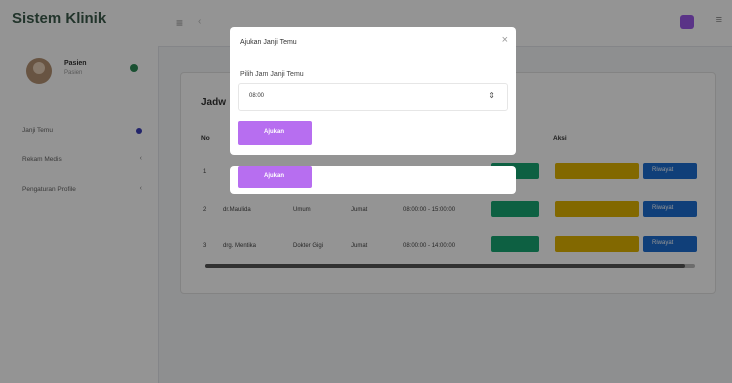  I want to click on close-icon: ×, so click(505, 40).